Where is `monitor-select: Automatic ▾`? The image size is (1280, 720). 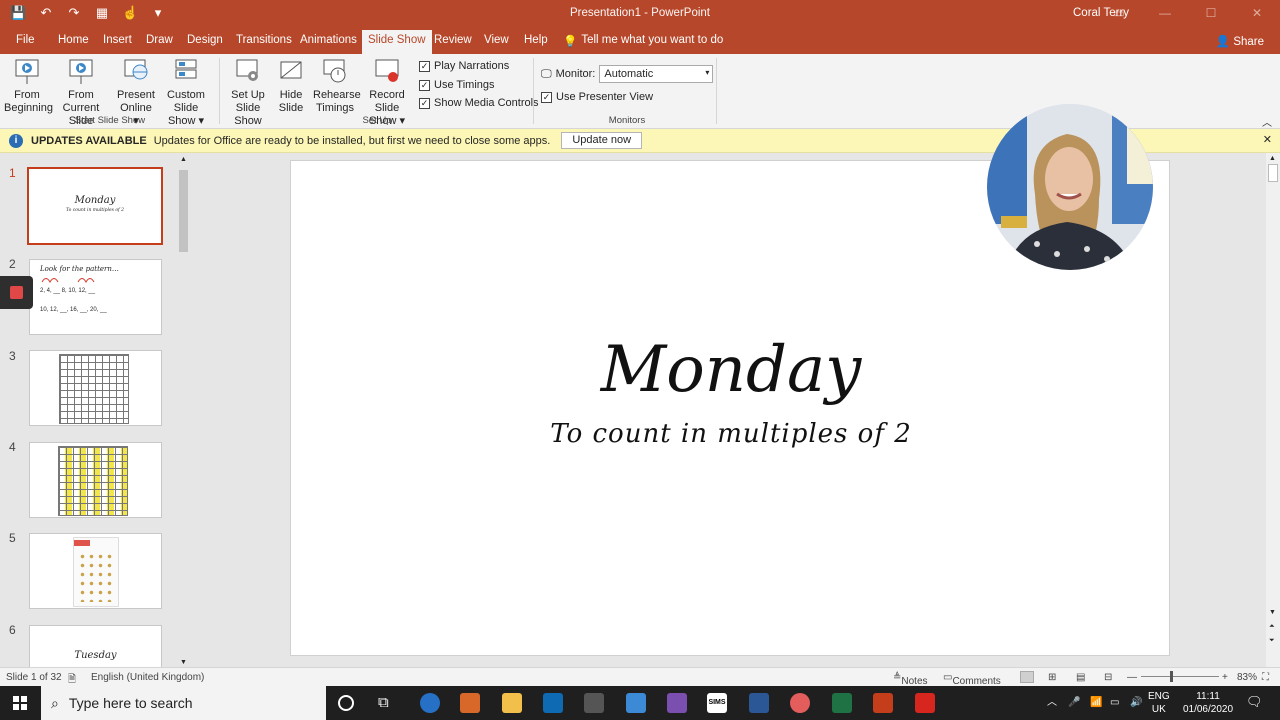
monitor-select: Automatic ▾ is located at coordinates (656, 74).